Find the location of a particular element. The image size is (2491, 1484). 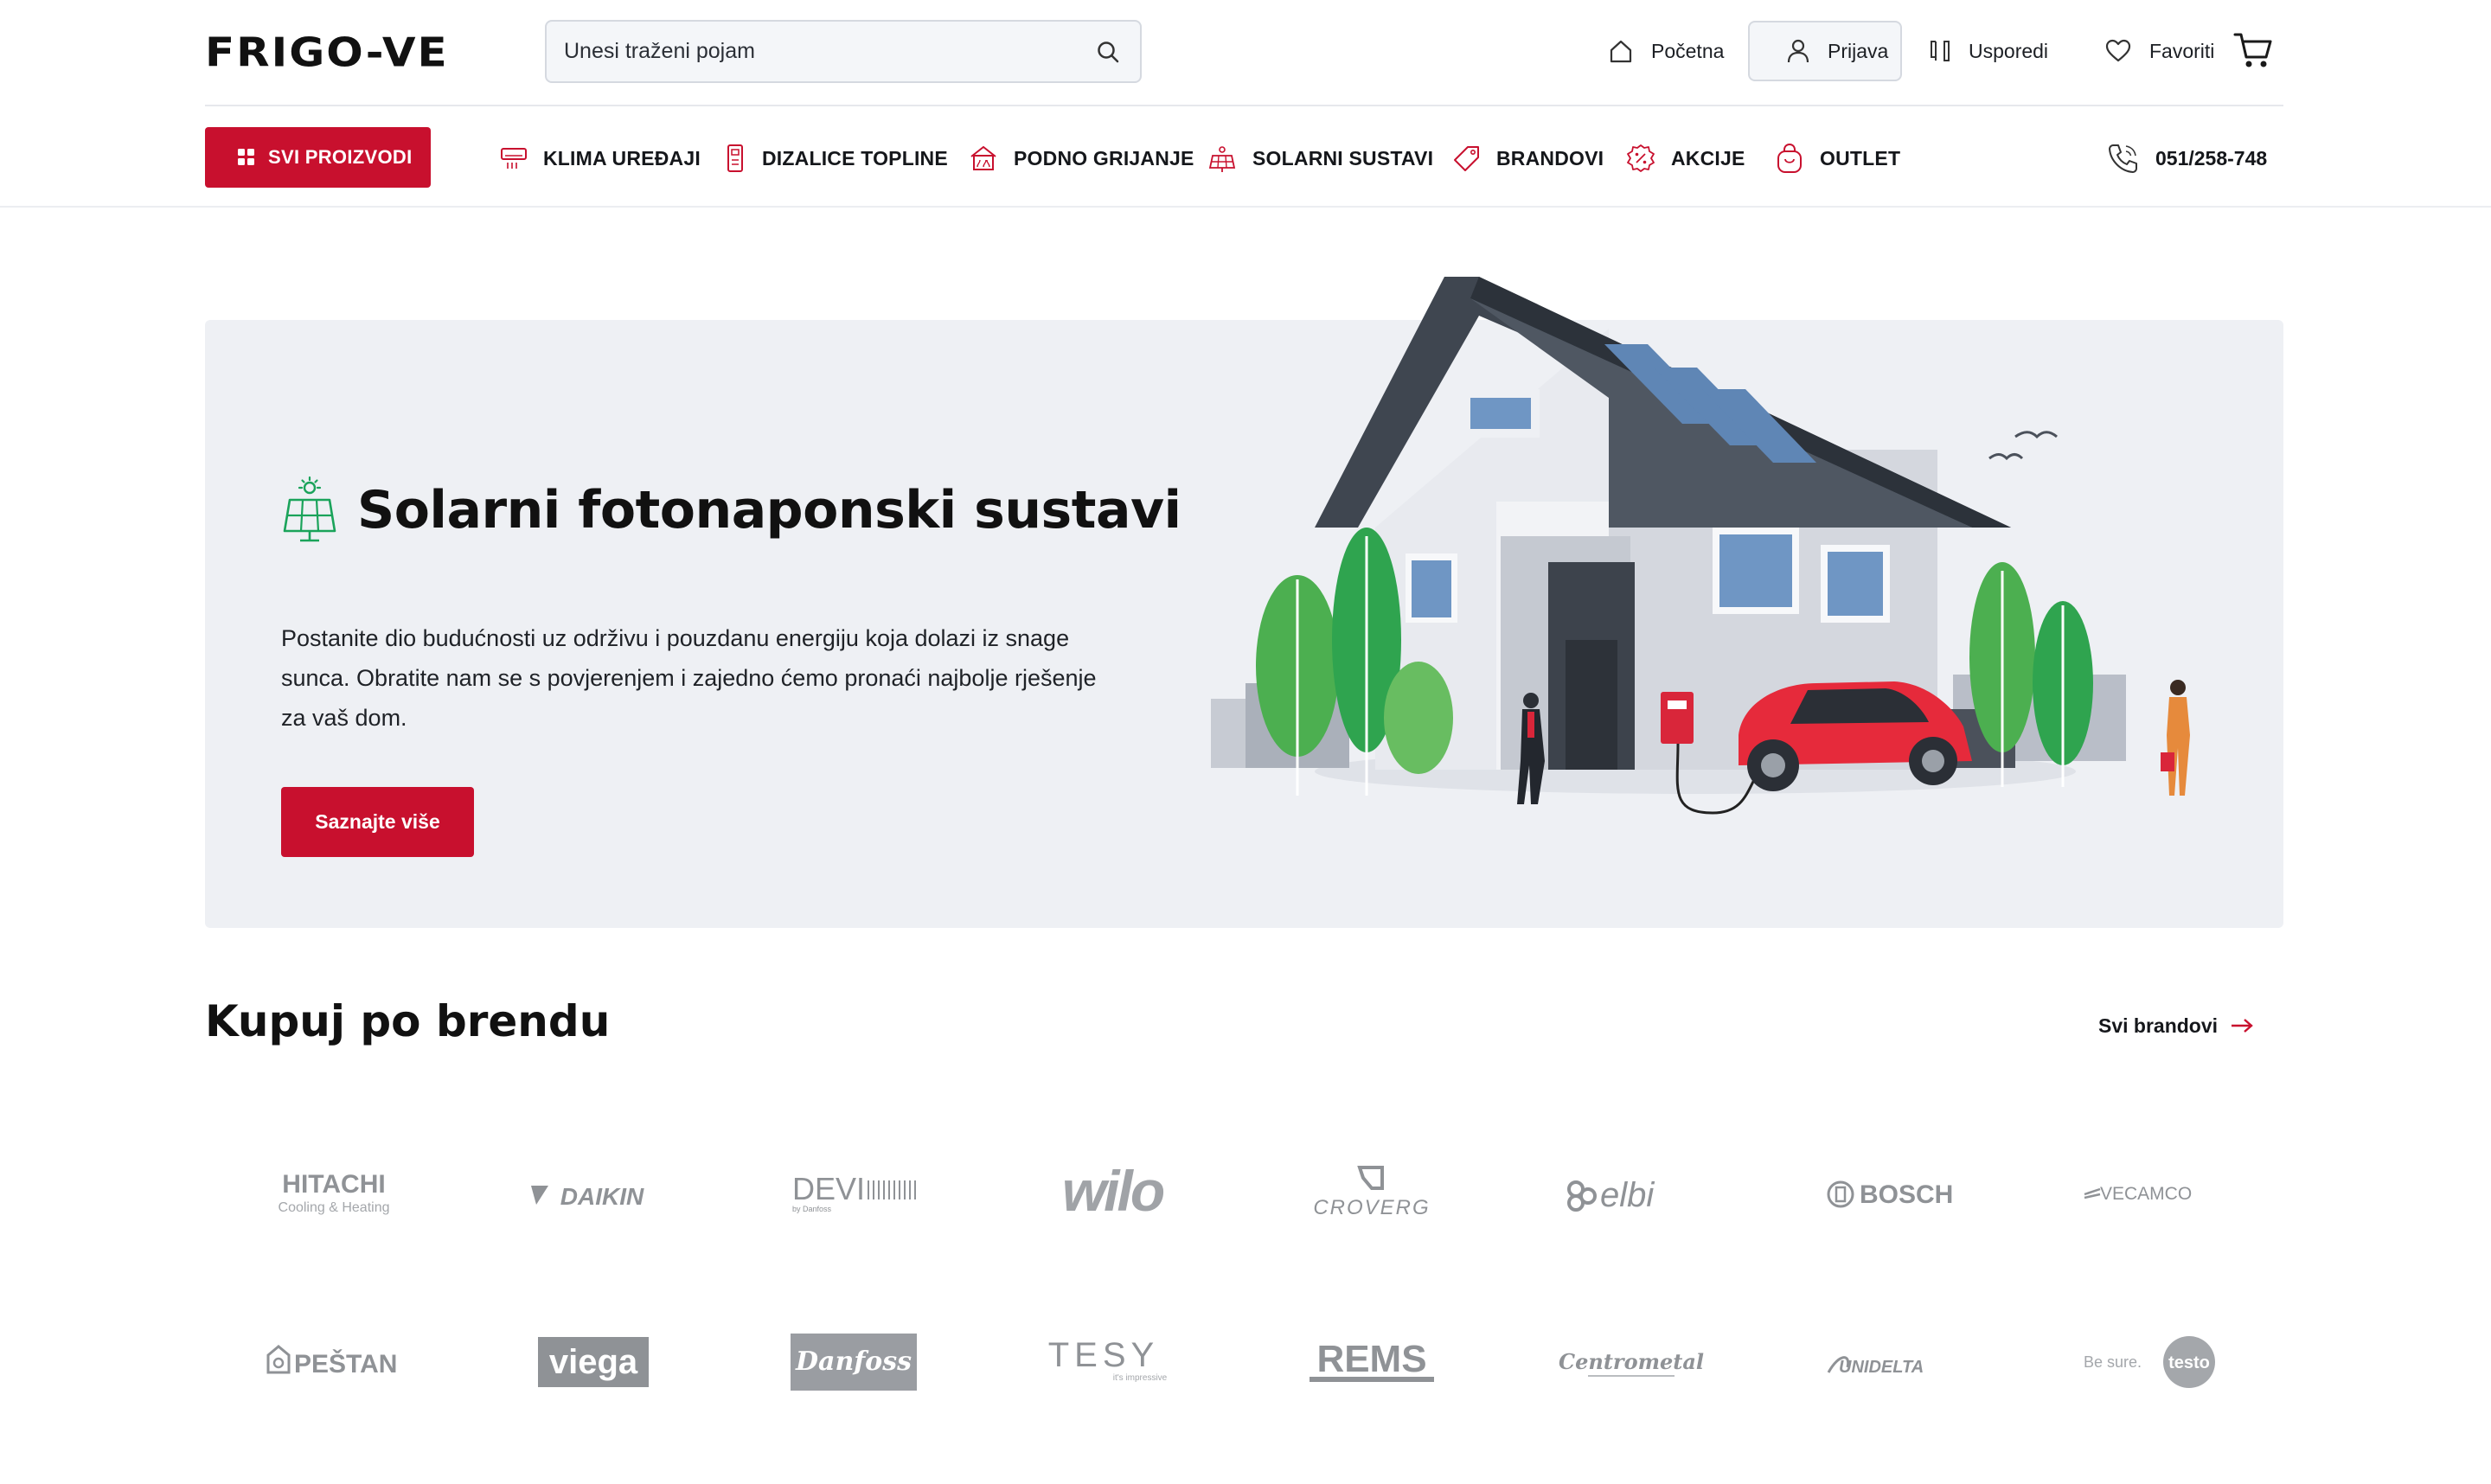

favorites-link: Favoriti is located at coordinates (2159, 51).